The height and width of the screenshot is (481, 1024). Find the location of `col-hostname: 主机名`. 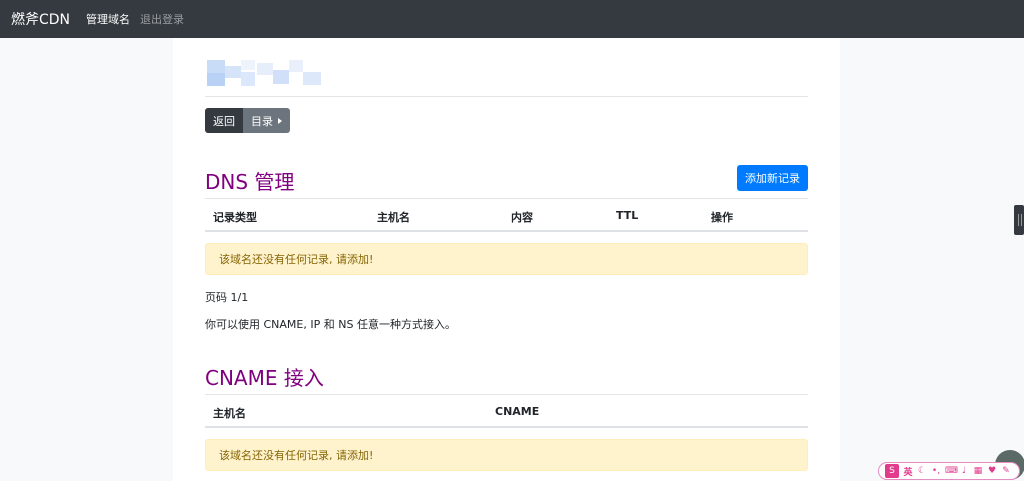

col-hostname: 主机名 is located at coordinates (393, 217).